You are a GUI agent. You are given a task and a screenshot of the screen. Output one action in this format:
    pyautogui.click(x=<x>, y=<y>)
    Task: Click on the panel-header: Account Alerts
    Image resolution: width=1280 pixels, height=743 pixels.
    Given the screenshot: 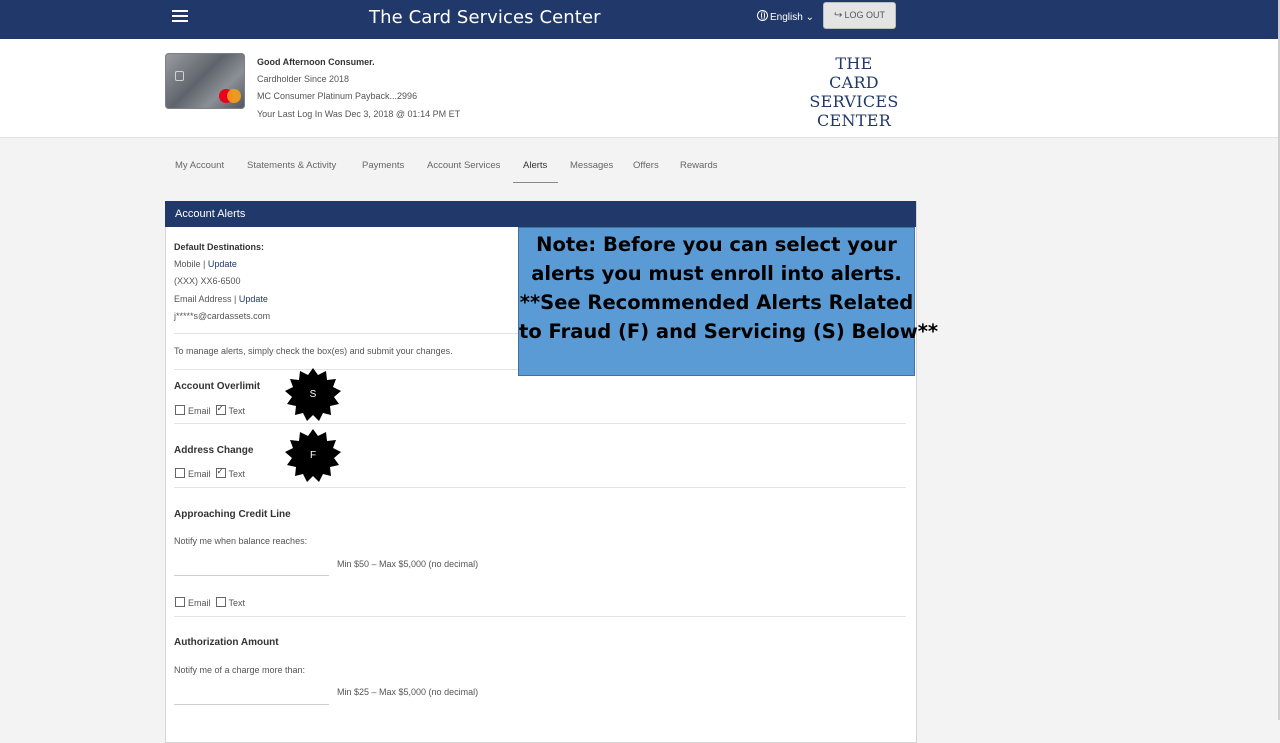 What is the action you would take?
    pyautogui.click(x=540, y=214)
    